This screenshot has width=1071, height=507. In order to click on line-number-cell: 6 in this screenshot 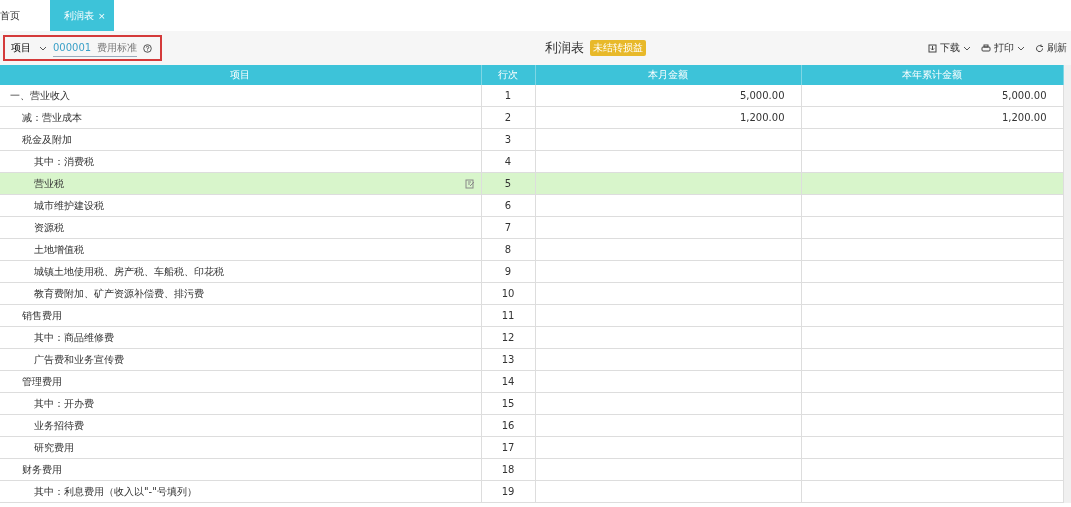, I will do `click(508, 205)`.